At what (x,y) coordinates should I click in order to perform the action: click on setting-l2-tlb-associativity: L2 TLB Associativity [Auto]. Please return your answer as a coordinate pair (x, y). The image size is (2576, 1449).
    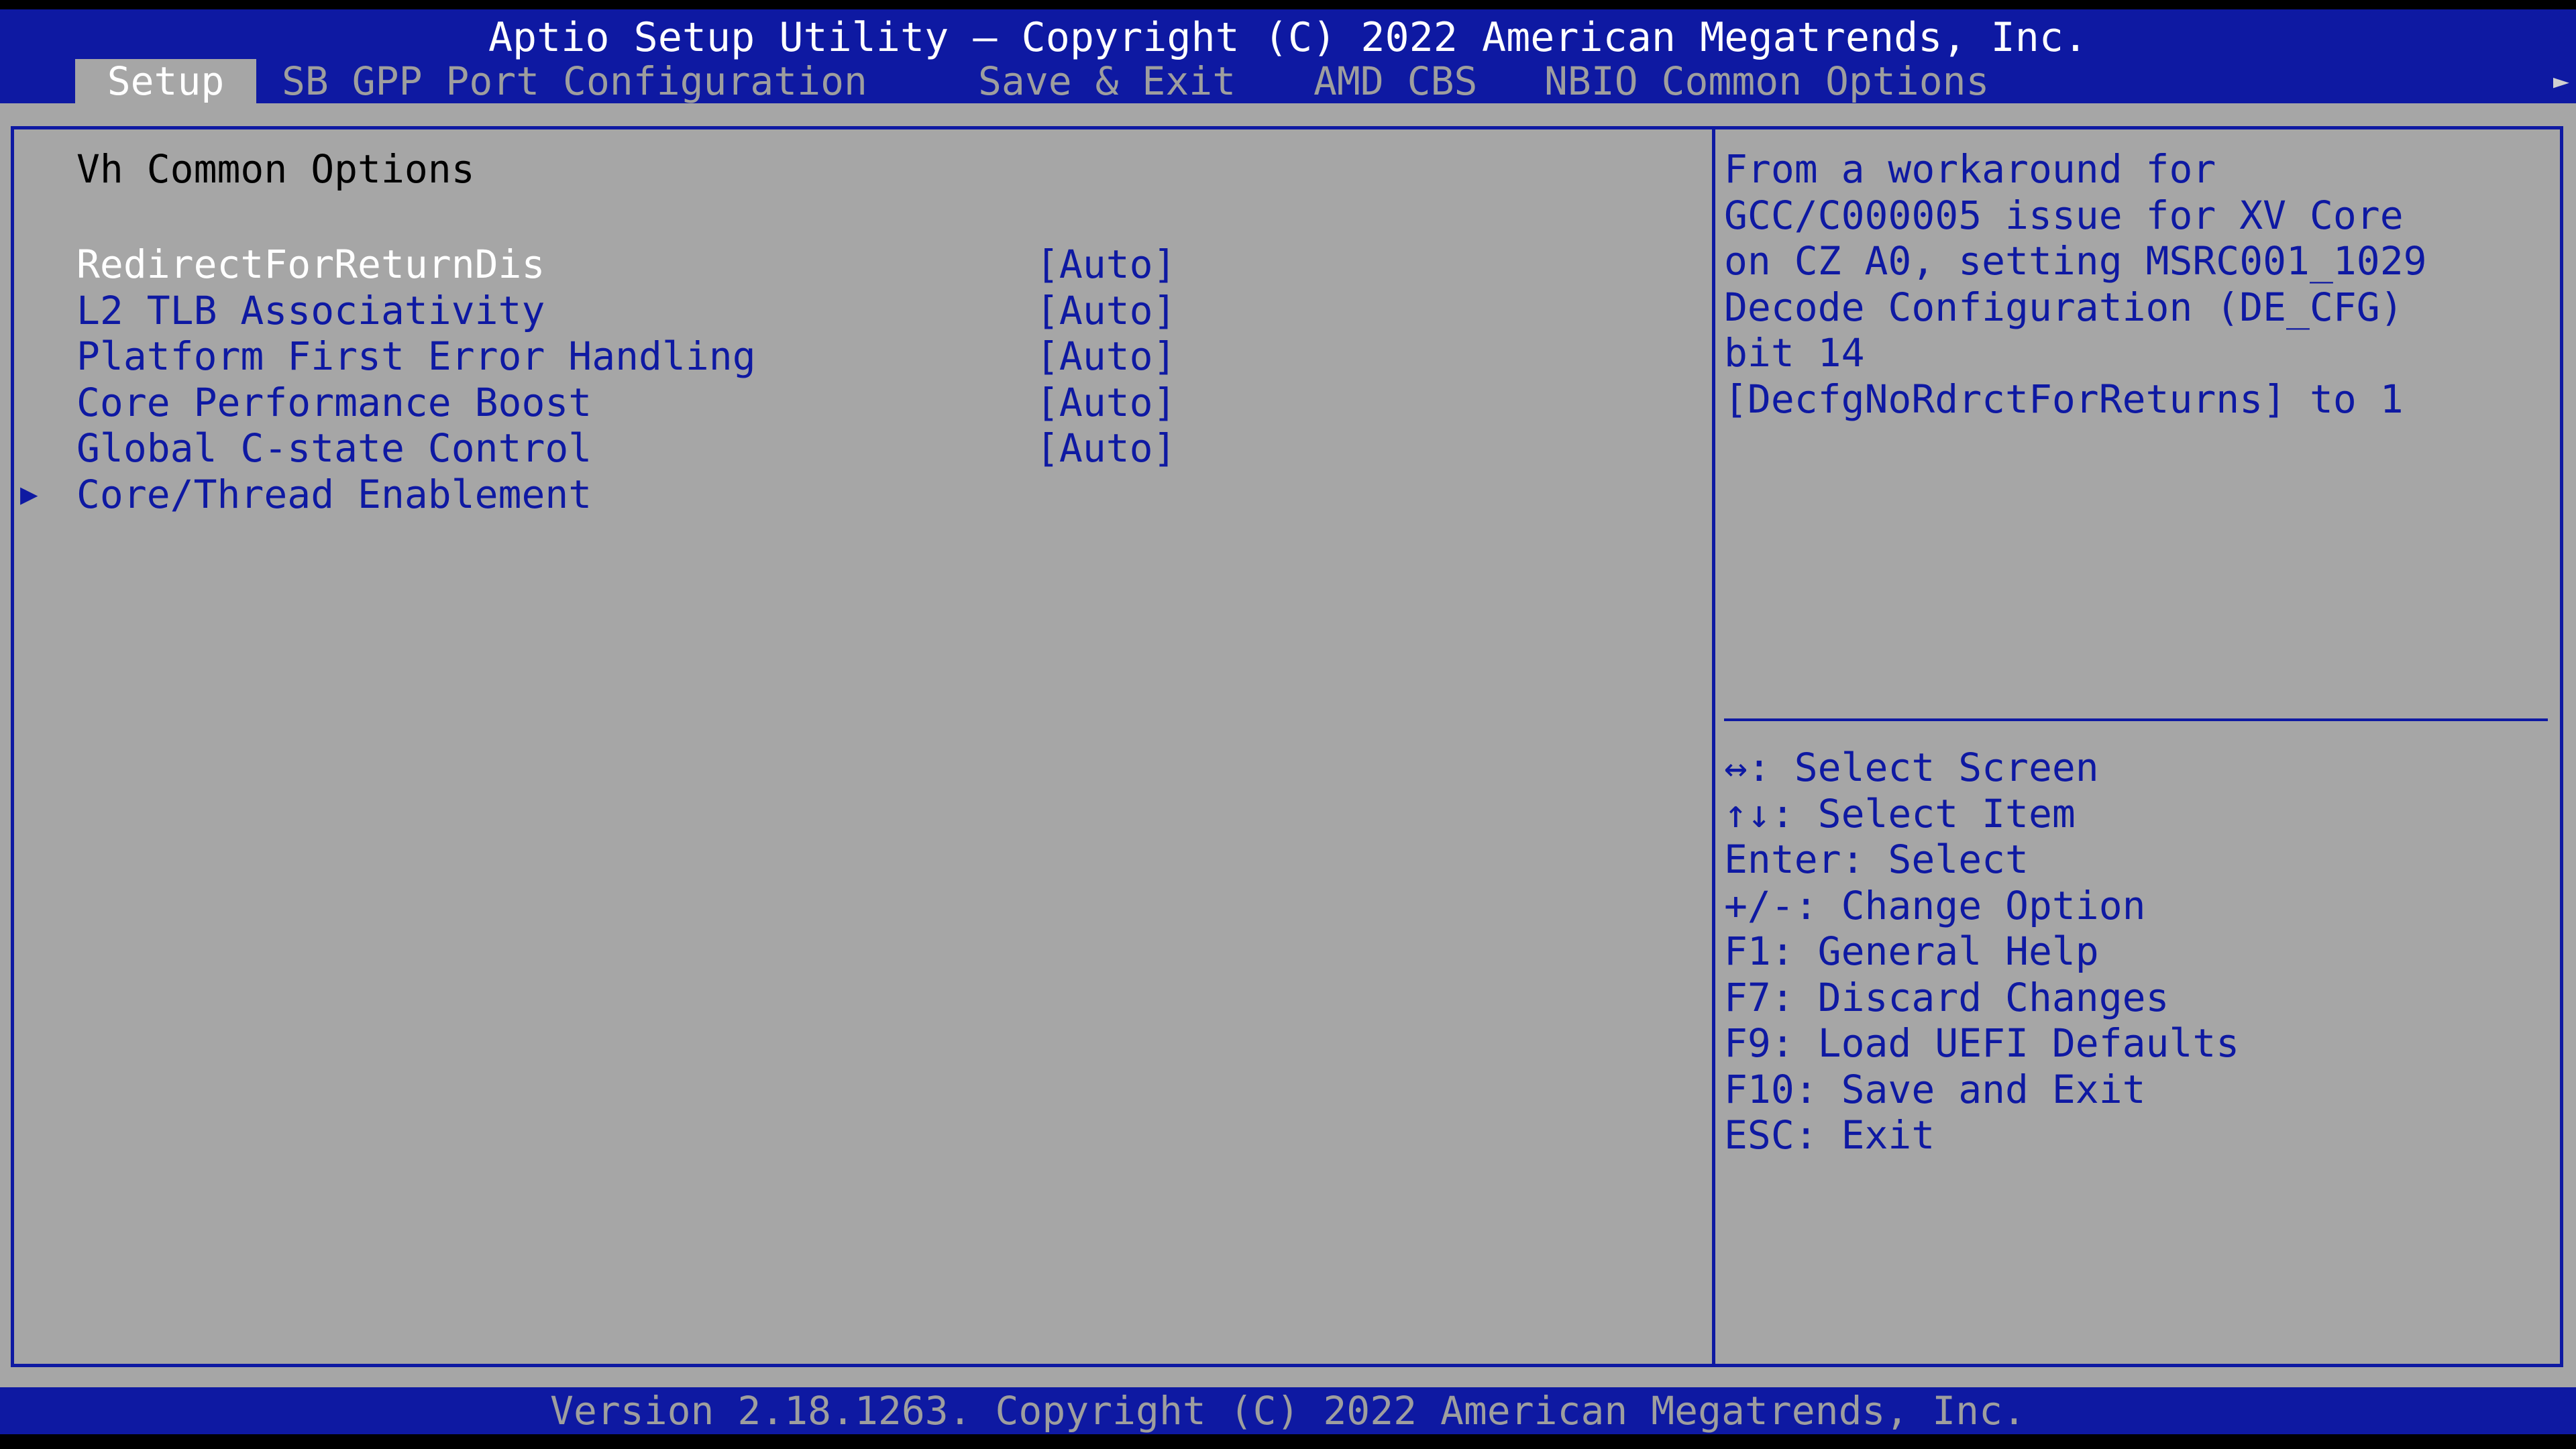
    Looking at the image, I should click on (852, 310).